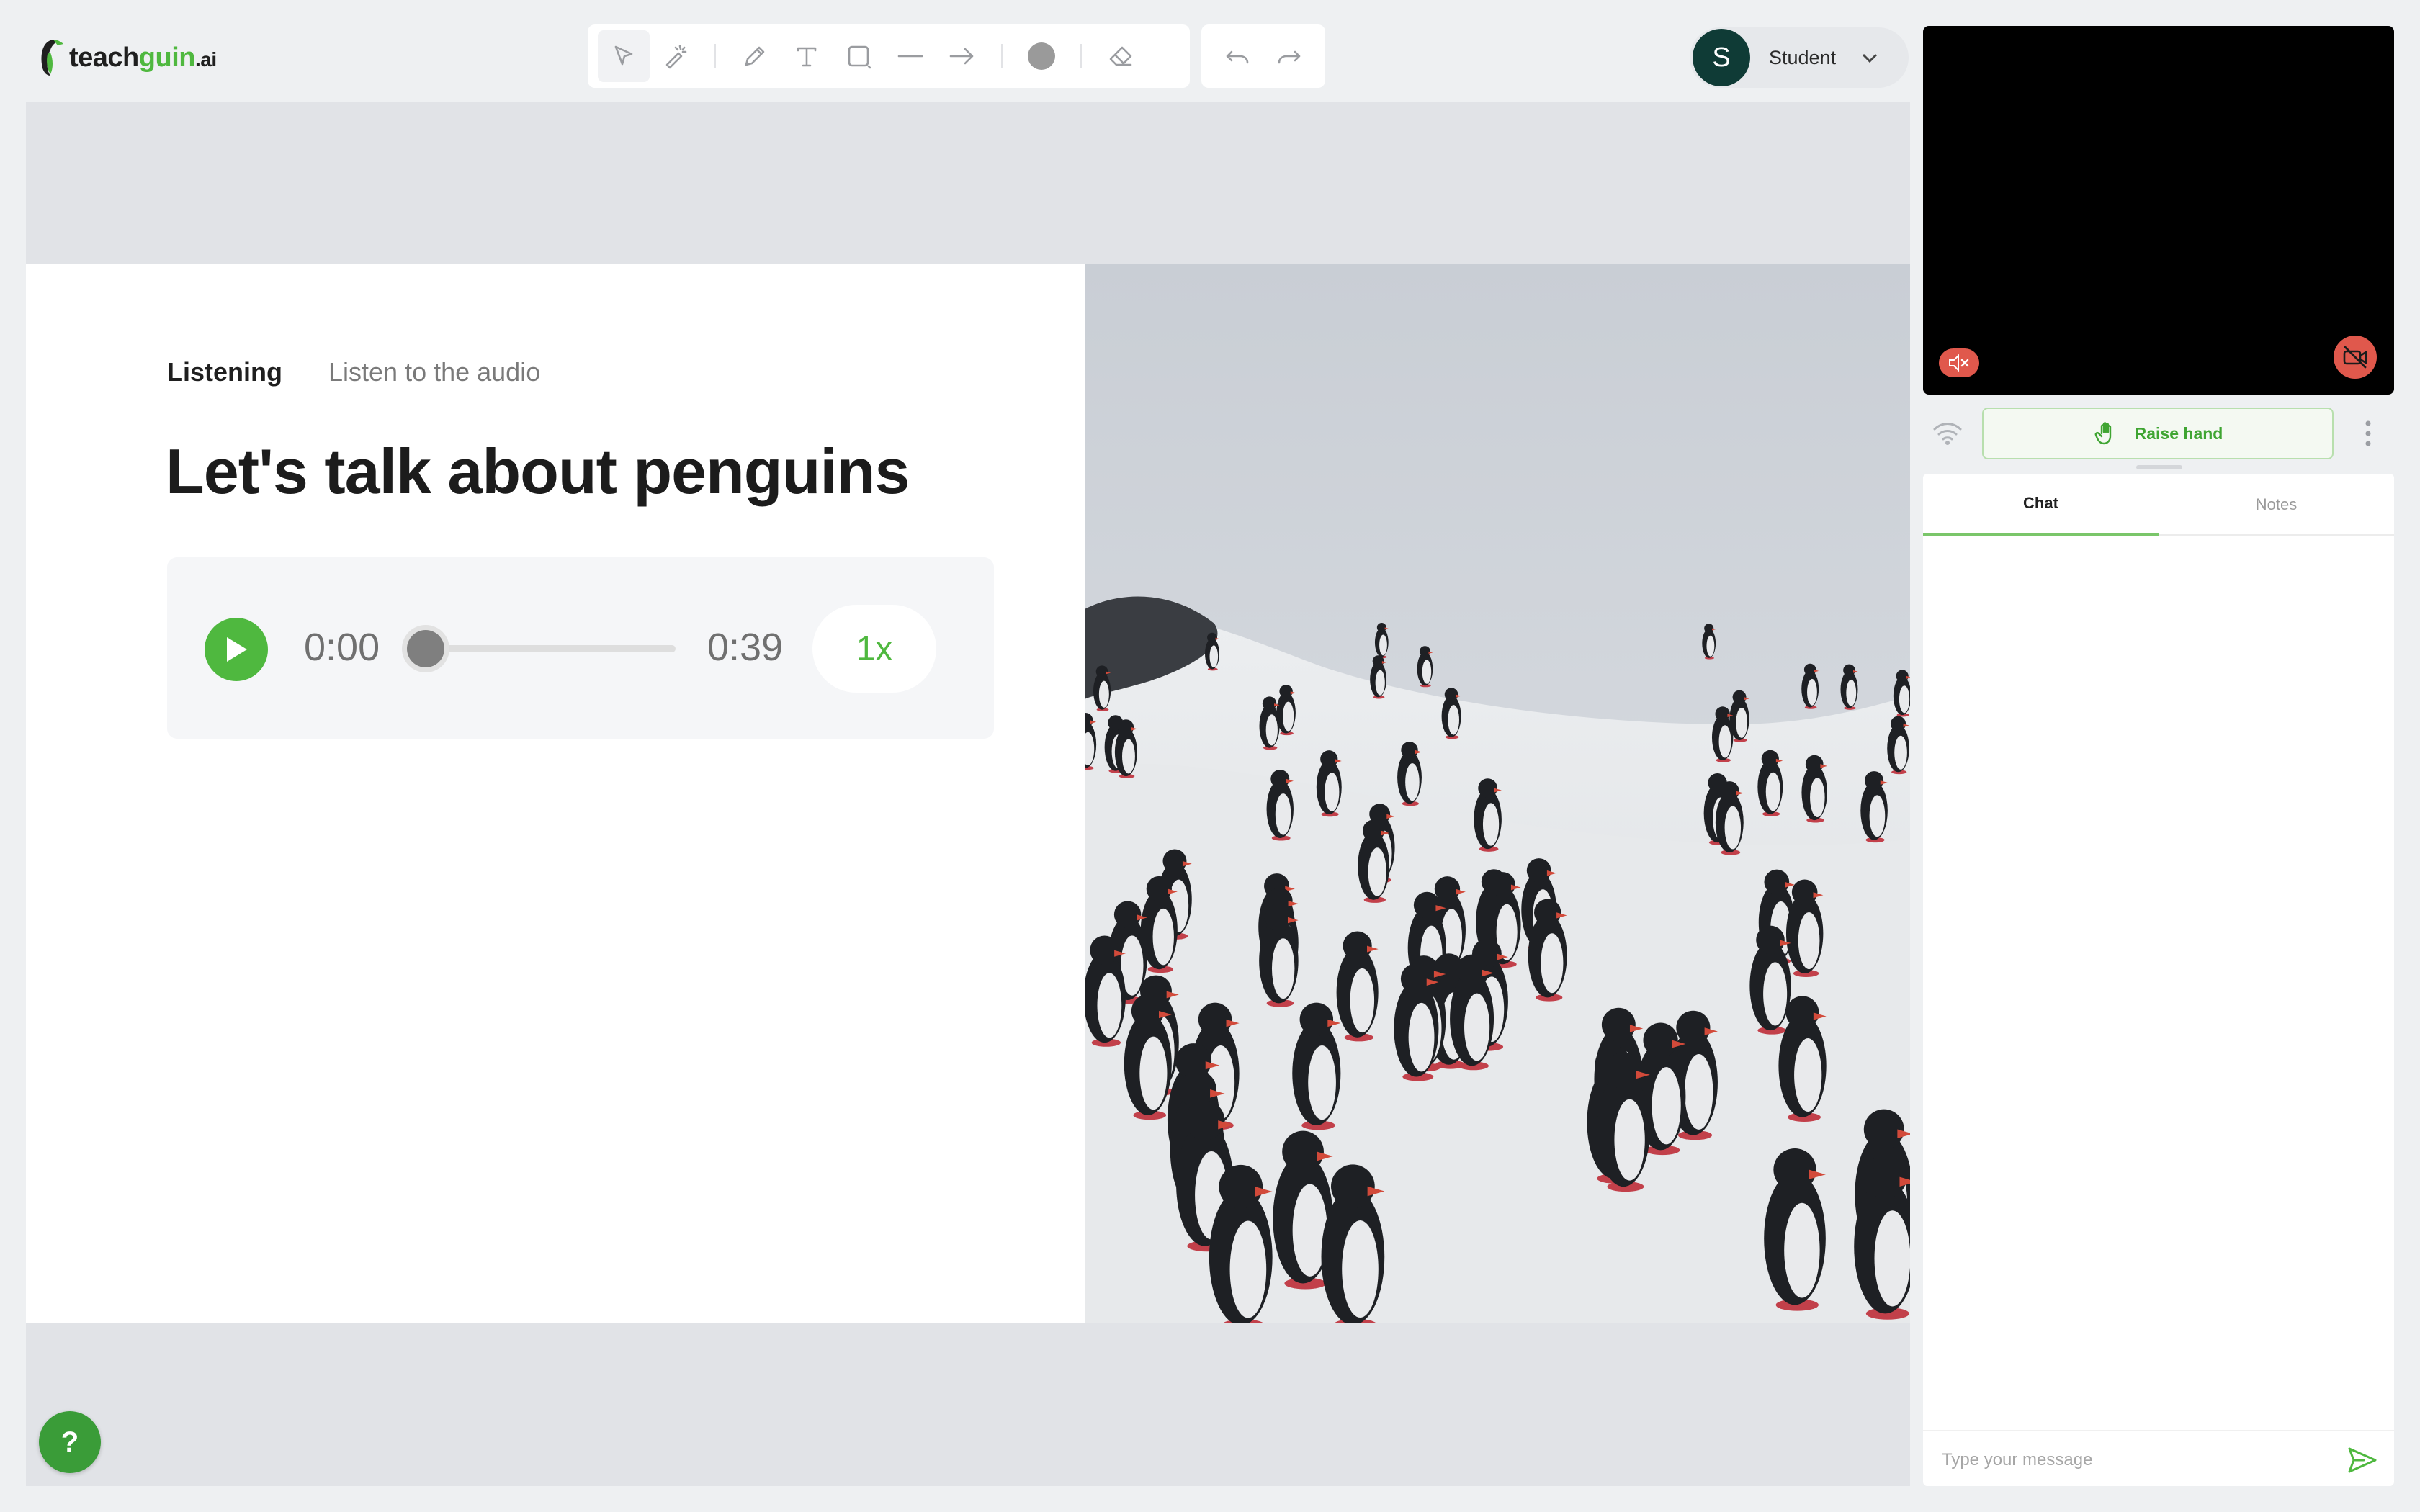 The image size is (2420, 1512). I want to click on arrow-tool-button, so click(962, 56).